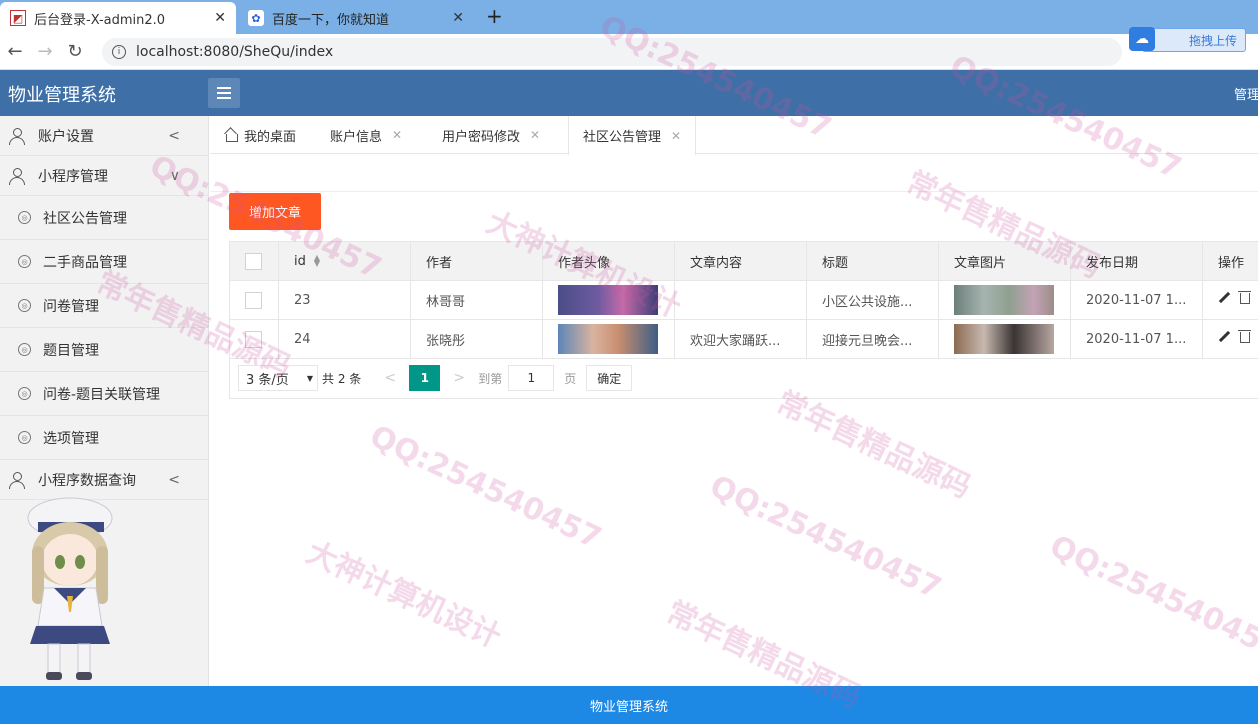  Describe the element at coordinates (609, 378) in the screenshot. I see `confirm-page-button: 确定` at that location.